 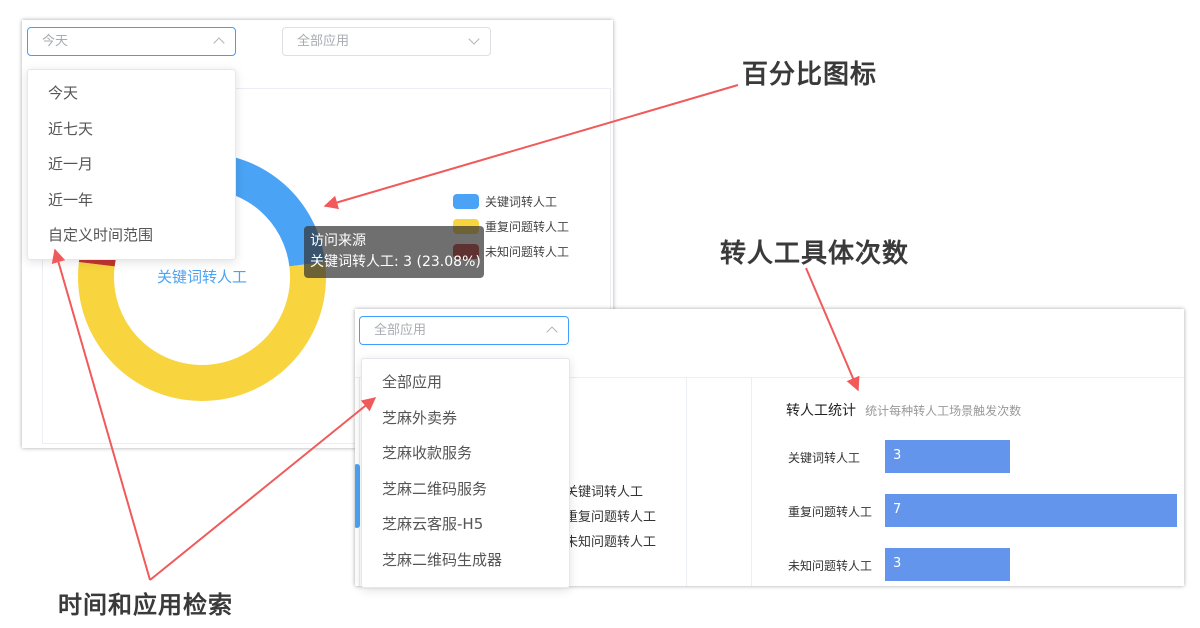 I want to click on date-option: 近一月, so click(x=131, y=165).